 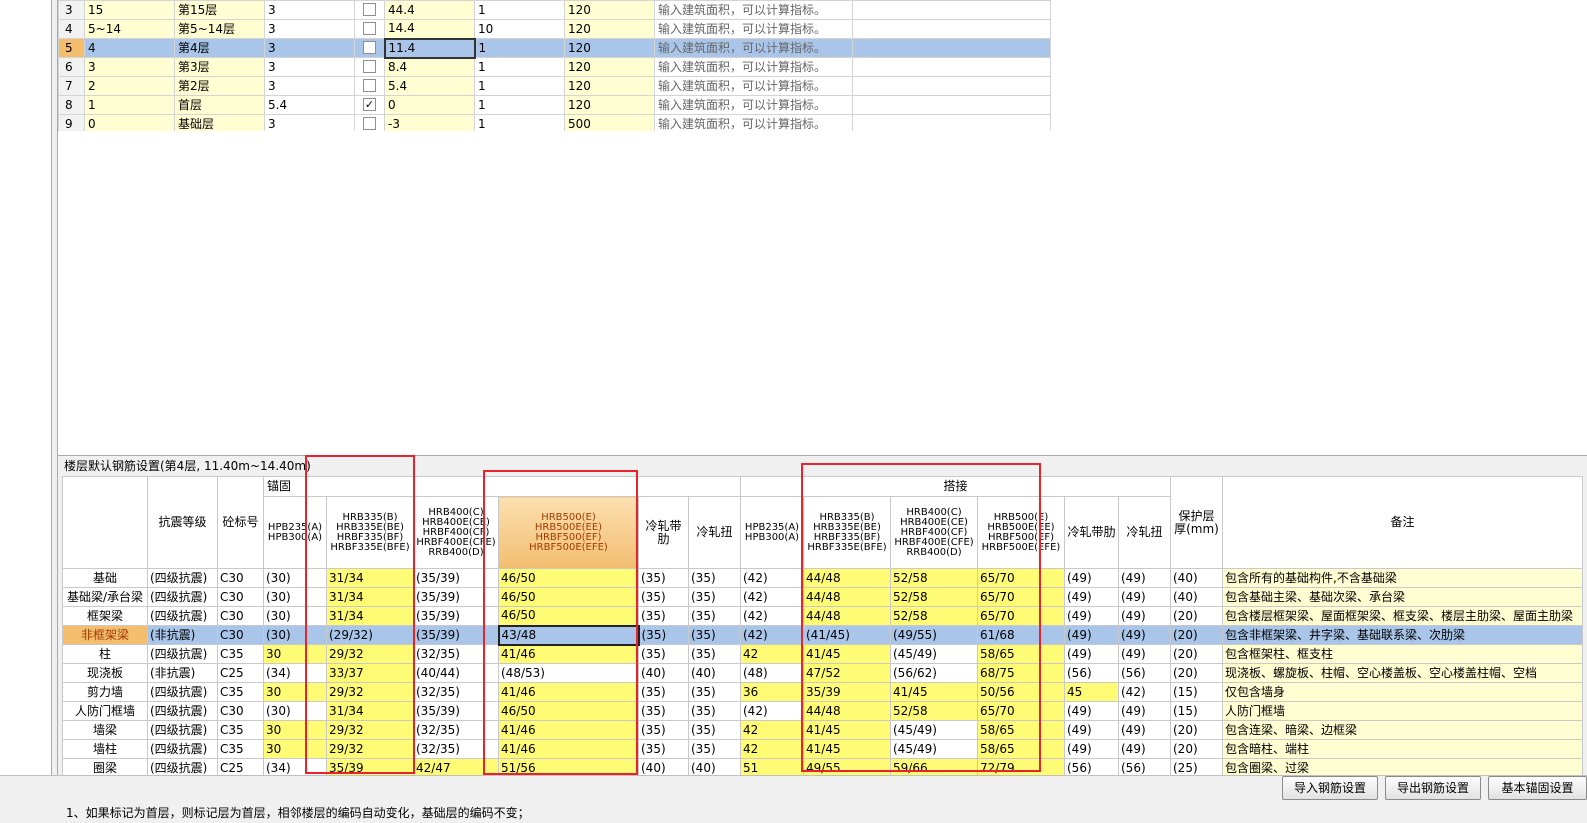 What do you see at coordinates (429, 29) in the screenshot?
I see `floor-elevation-cell: 14.4` at bounding box center [429, 29].